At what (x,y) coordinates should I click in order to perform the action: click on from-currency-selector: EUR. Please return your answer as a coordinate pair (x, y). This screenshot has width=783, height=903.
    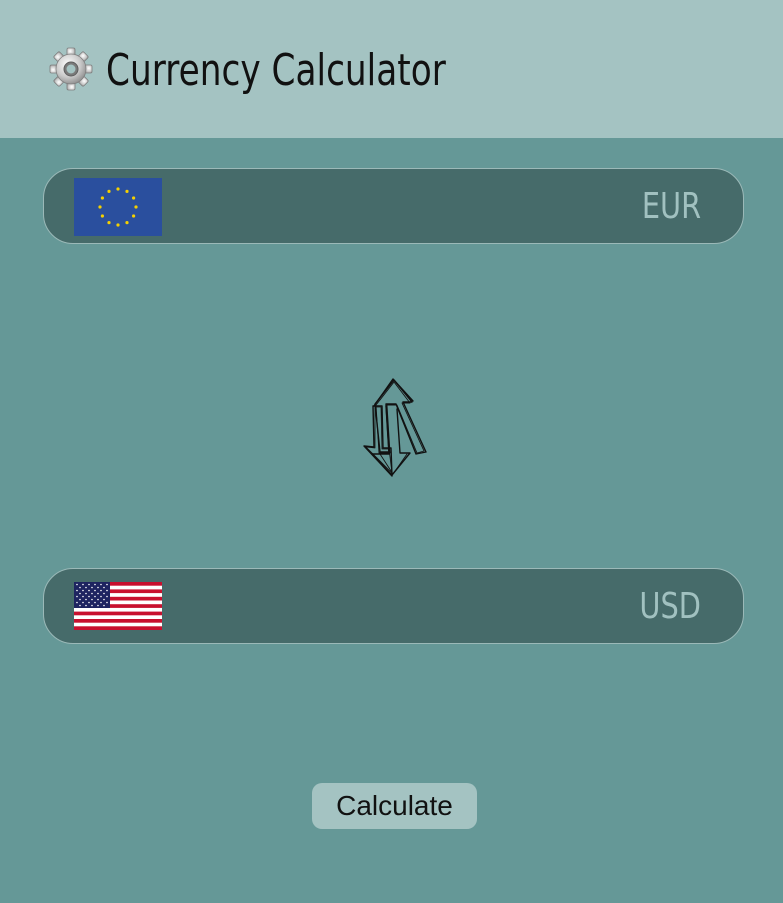
    Looking at the image, I should click on (393, 206).